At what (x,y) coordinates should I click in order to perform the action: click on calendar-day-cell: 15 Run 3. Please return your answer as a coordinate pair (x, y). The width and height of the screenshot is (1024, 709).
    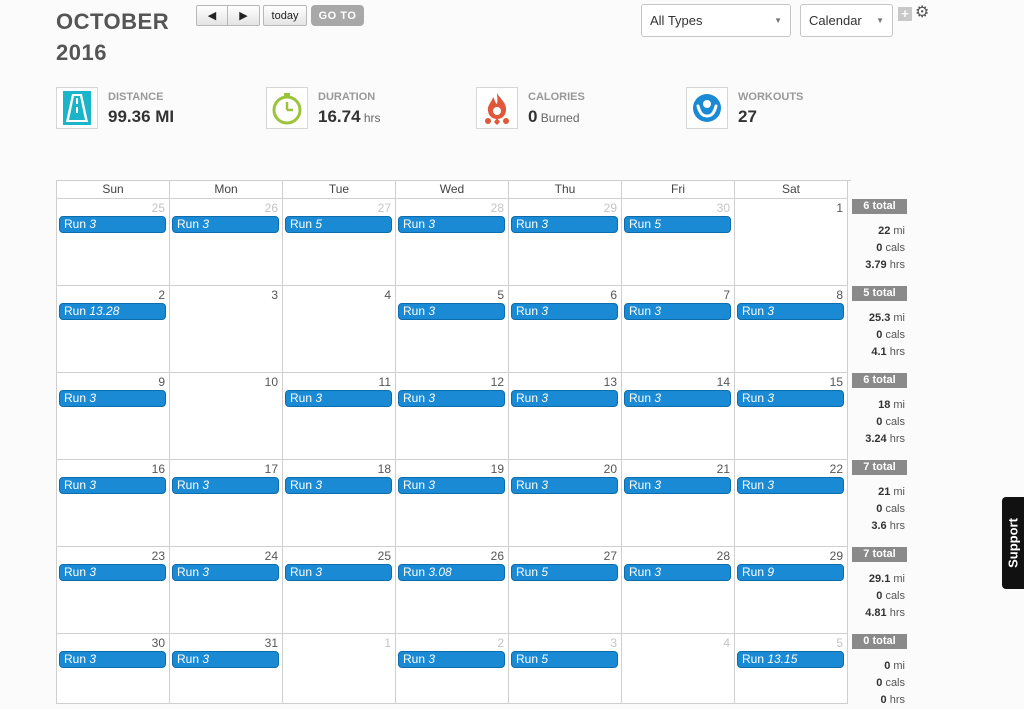
    Looking at the image, I should click on (791, 416).